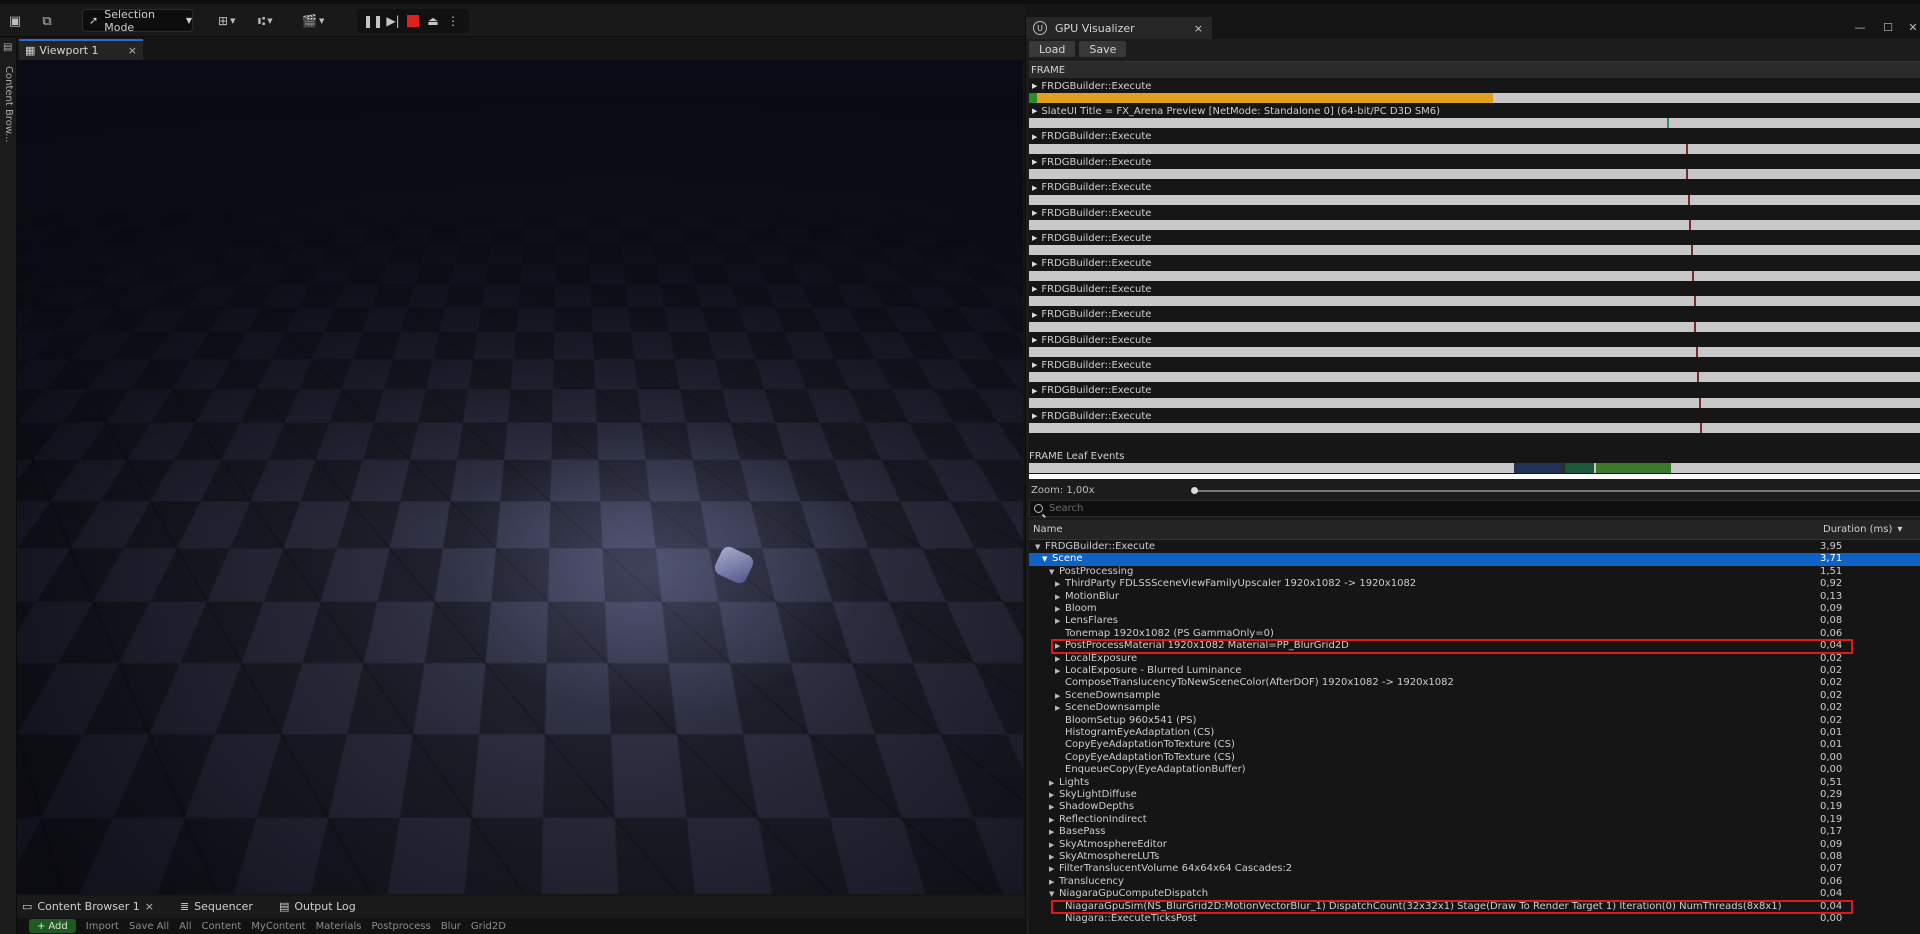 This screenshot has height=934, width=1920. I want to click on leaf-events-bar, so click(1474, 468).